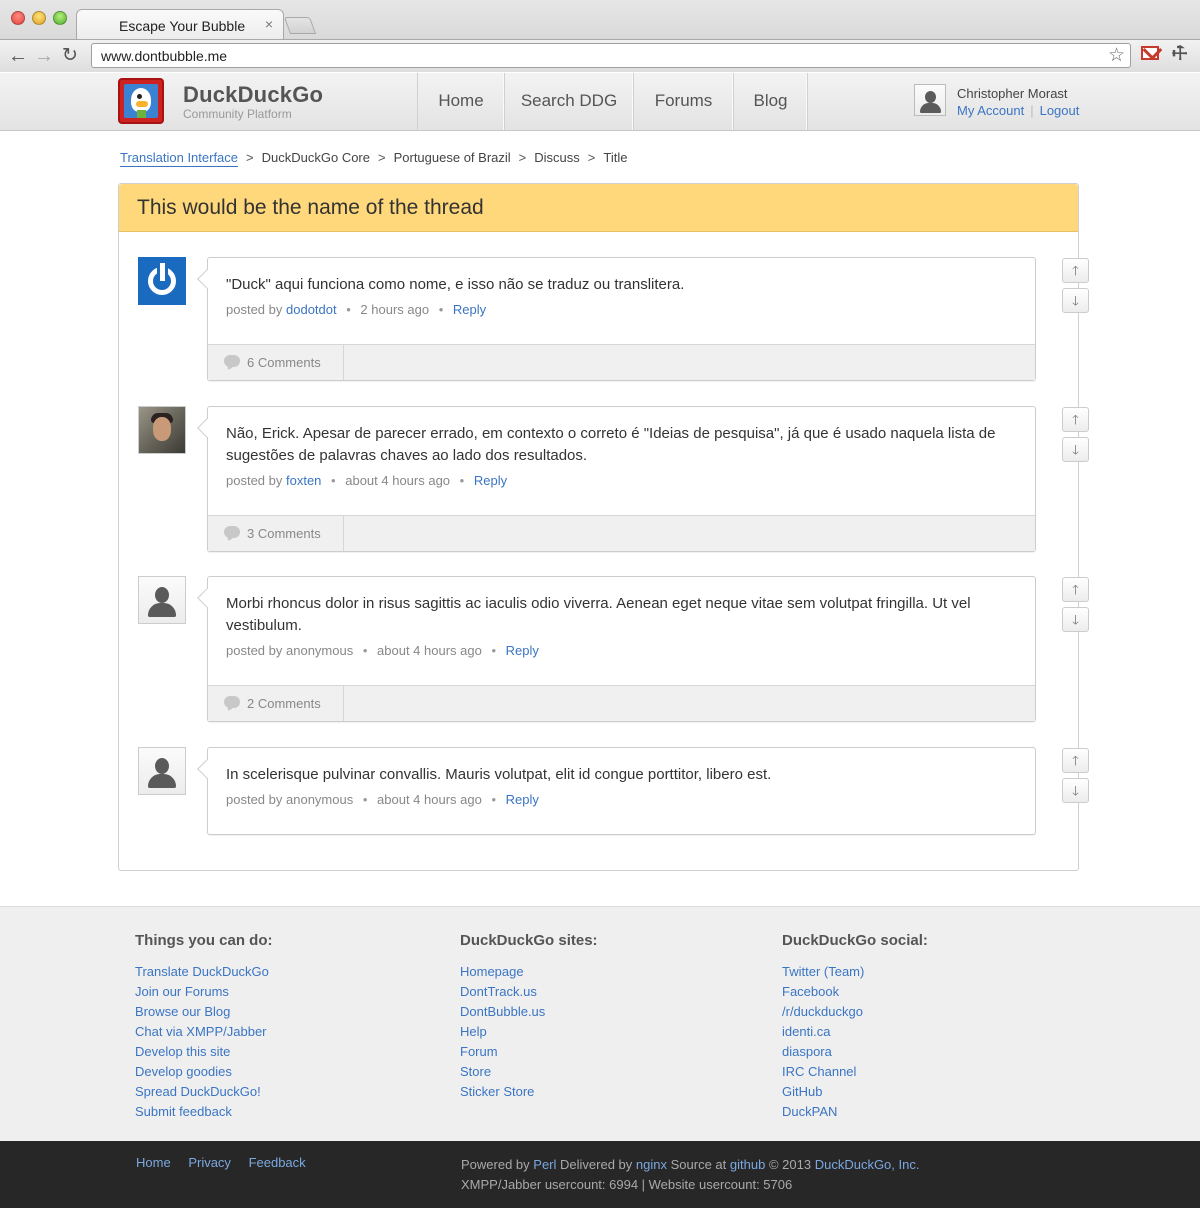 The height and width of the screenshot is (1208, 1200). What do you see at coordinates (284, 533) in the screenshot?
I see `comments-count: 3 Comments` at bounding box center [284, 533].